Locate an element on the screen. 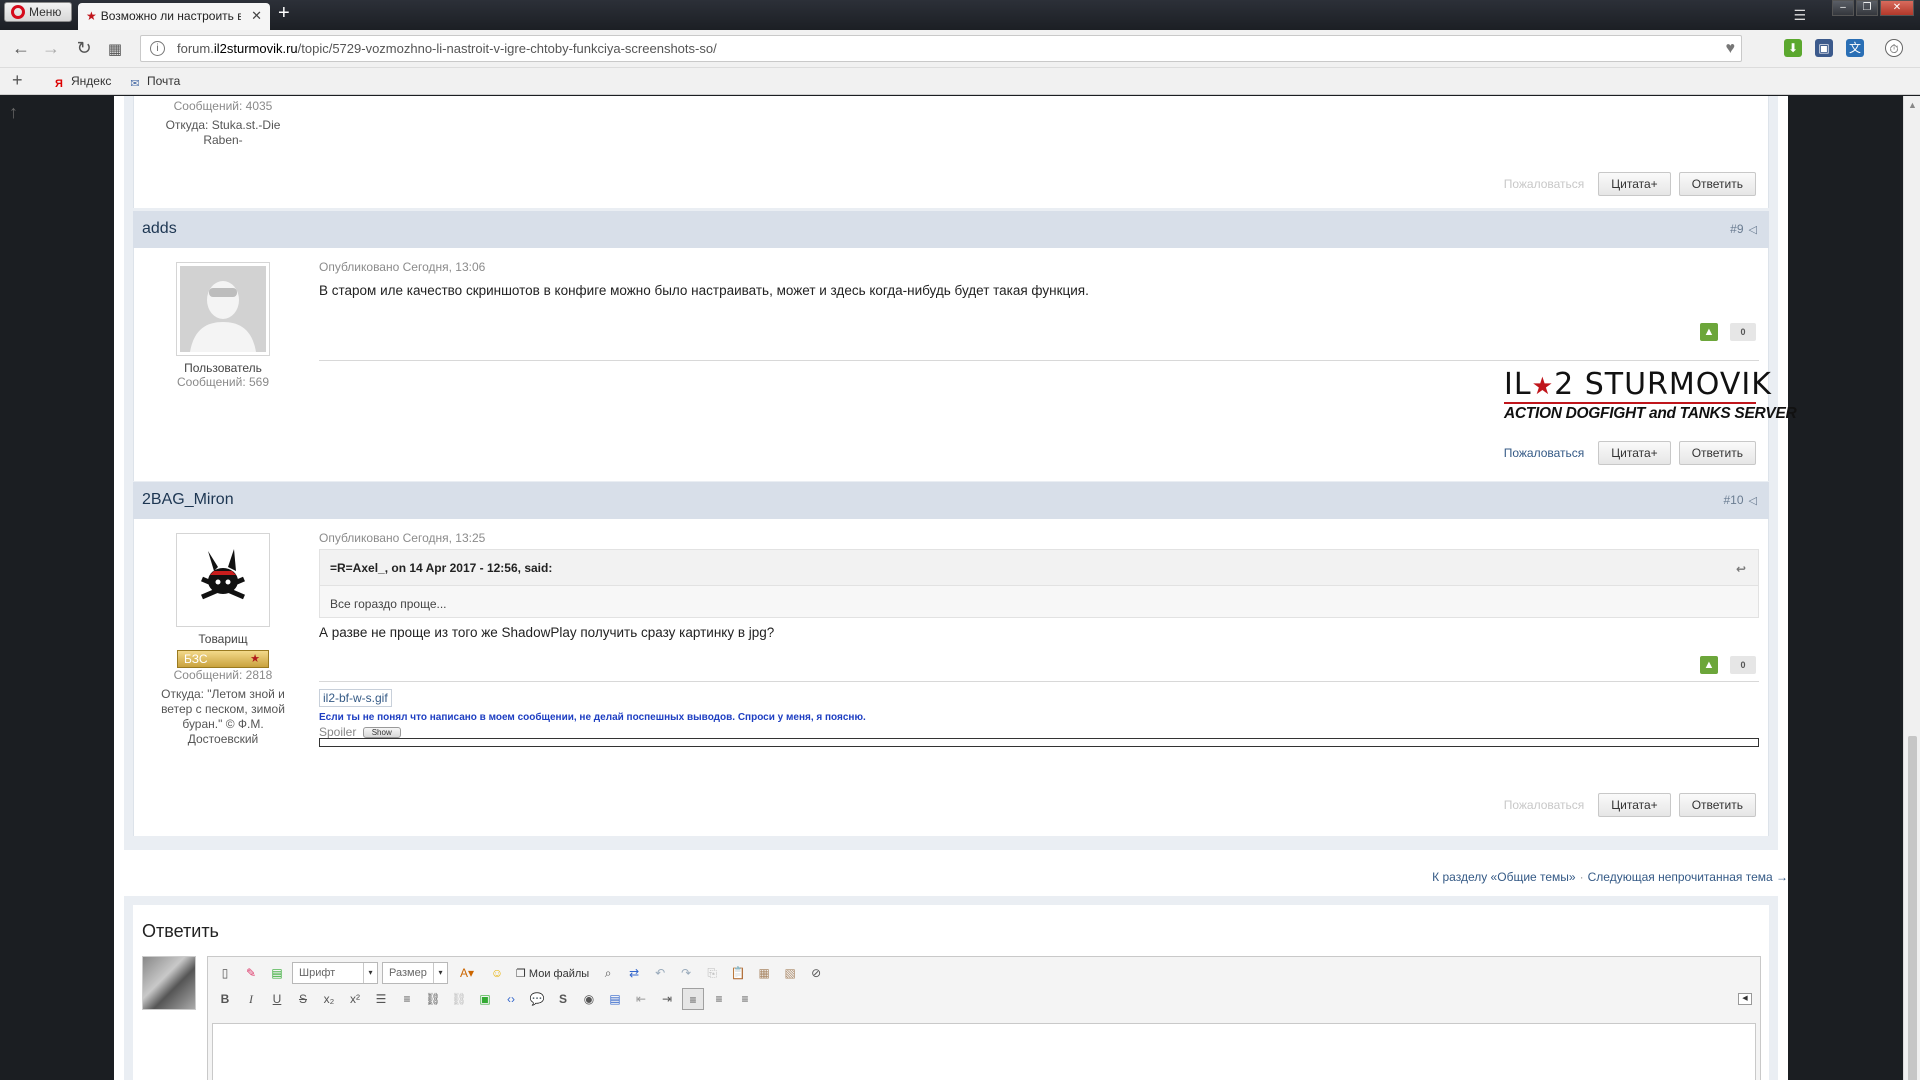 The image size is (1920, 1080). back-icon: ← is located at coordinates (21, 48).